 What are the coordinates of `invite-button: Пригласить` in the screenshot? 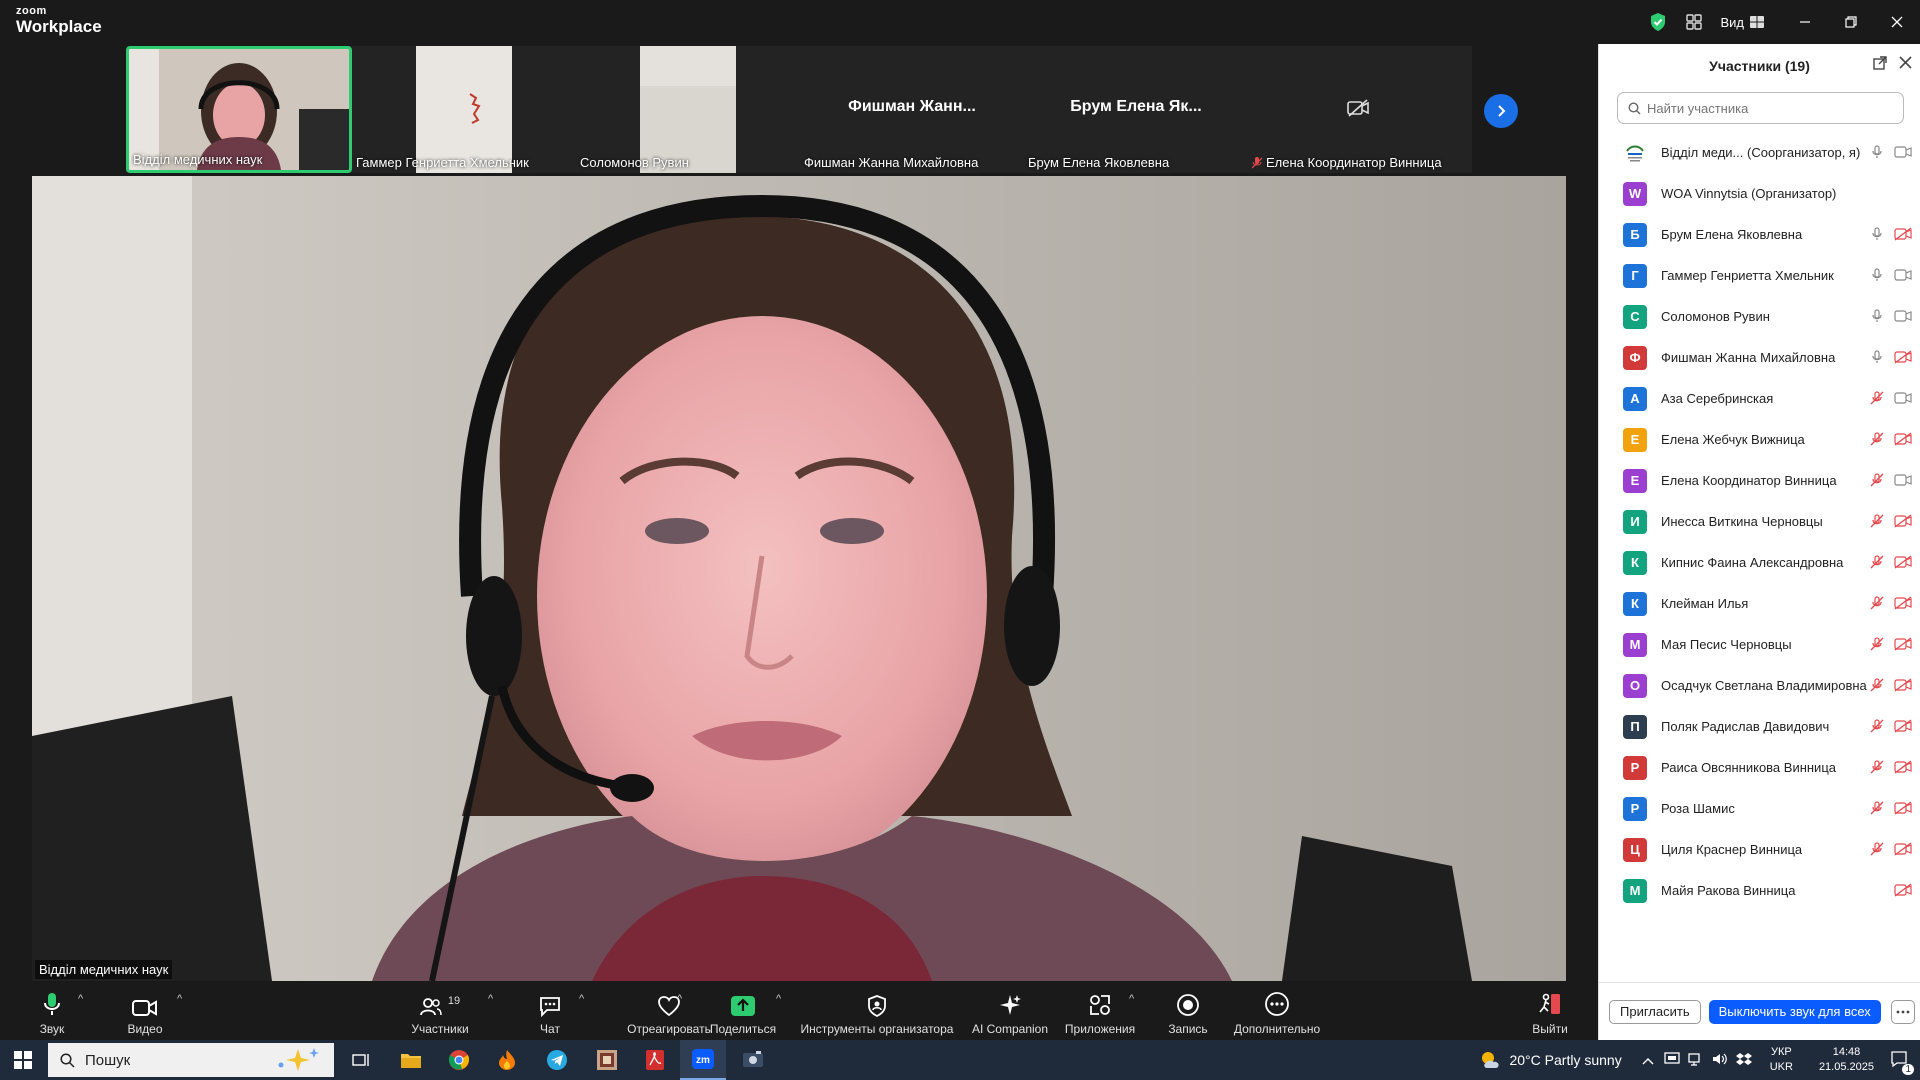 It's located at (1655, 1011).